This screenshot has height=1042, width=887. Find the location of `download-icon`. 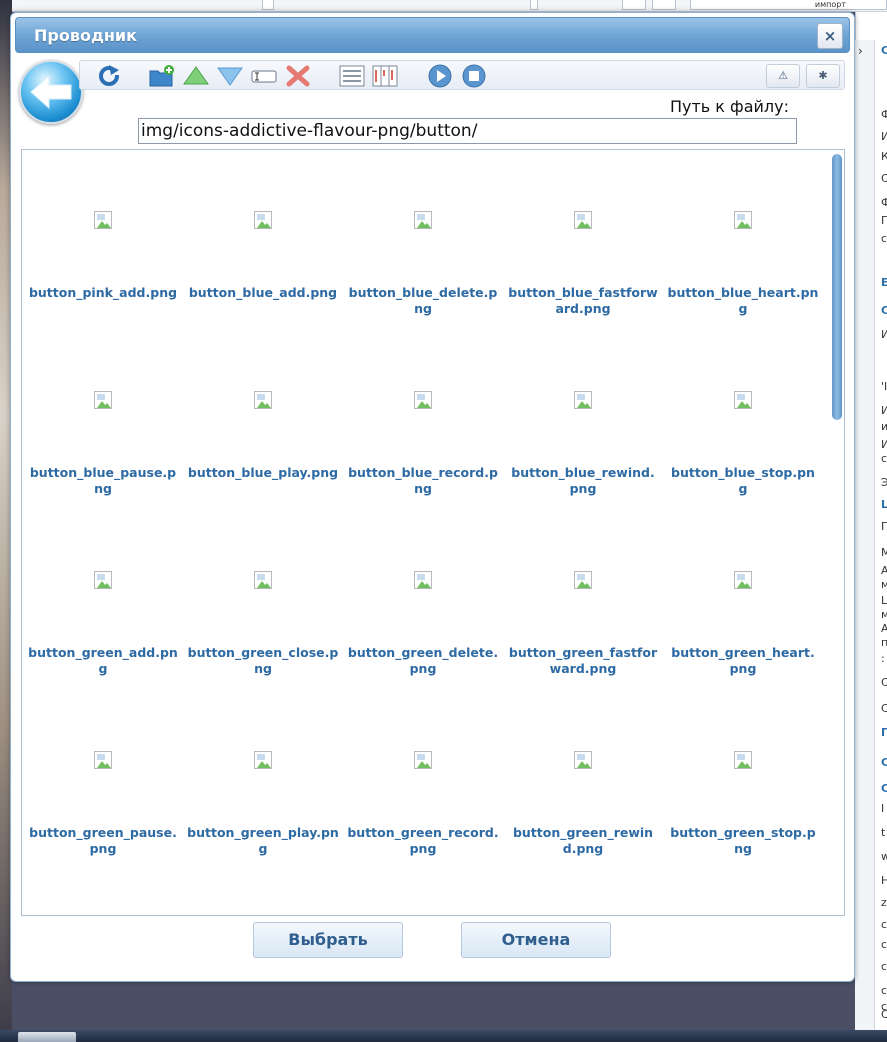

download-icon is located at coordinates (230, 76).